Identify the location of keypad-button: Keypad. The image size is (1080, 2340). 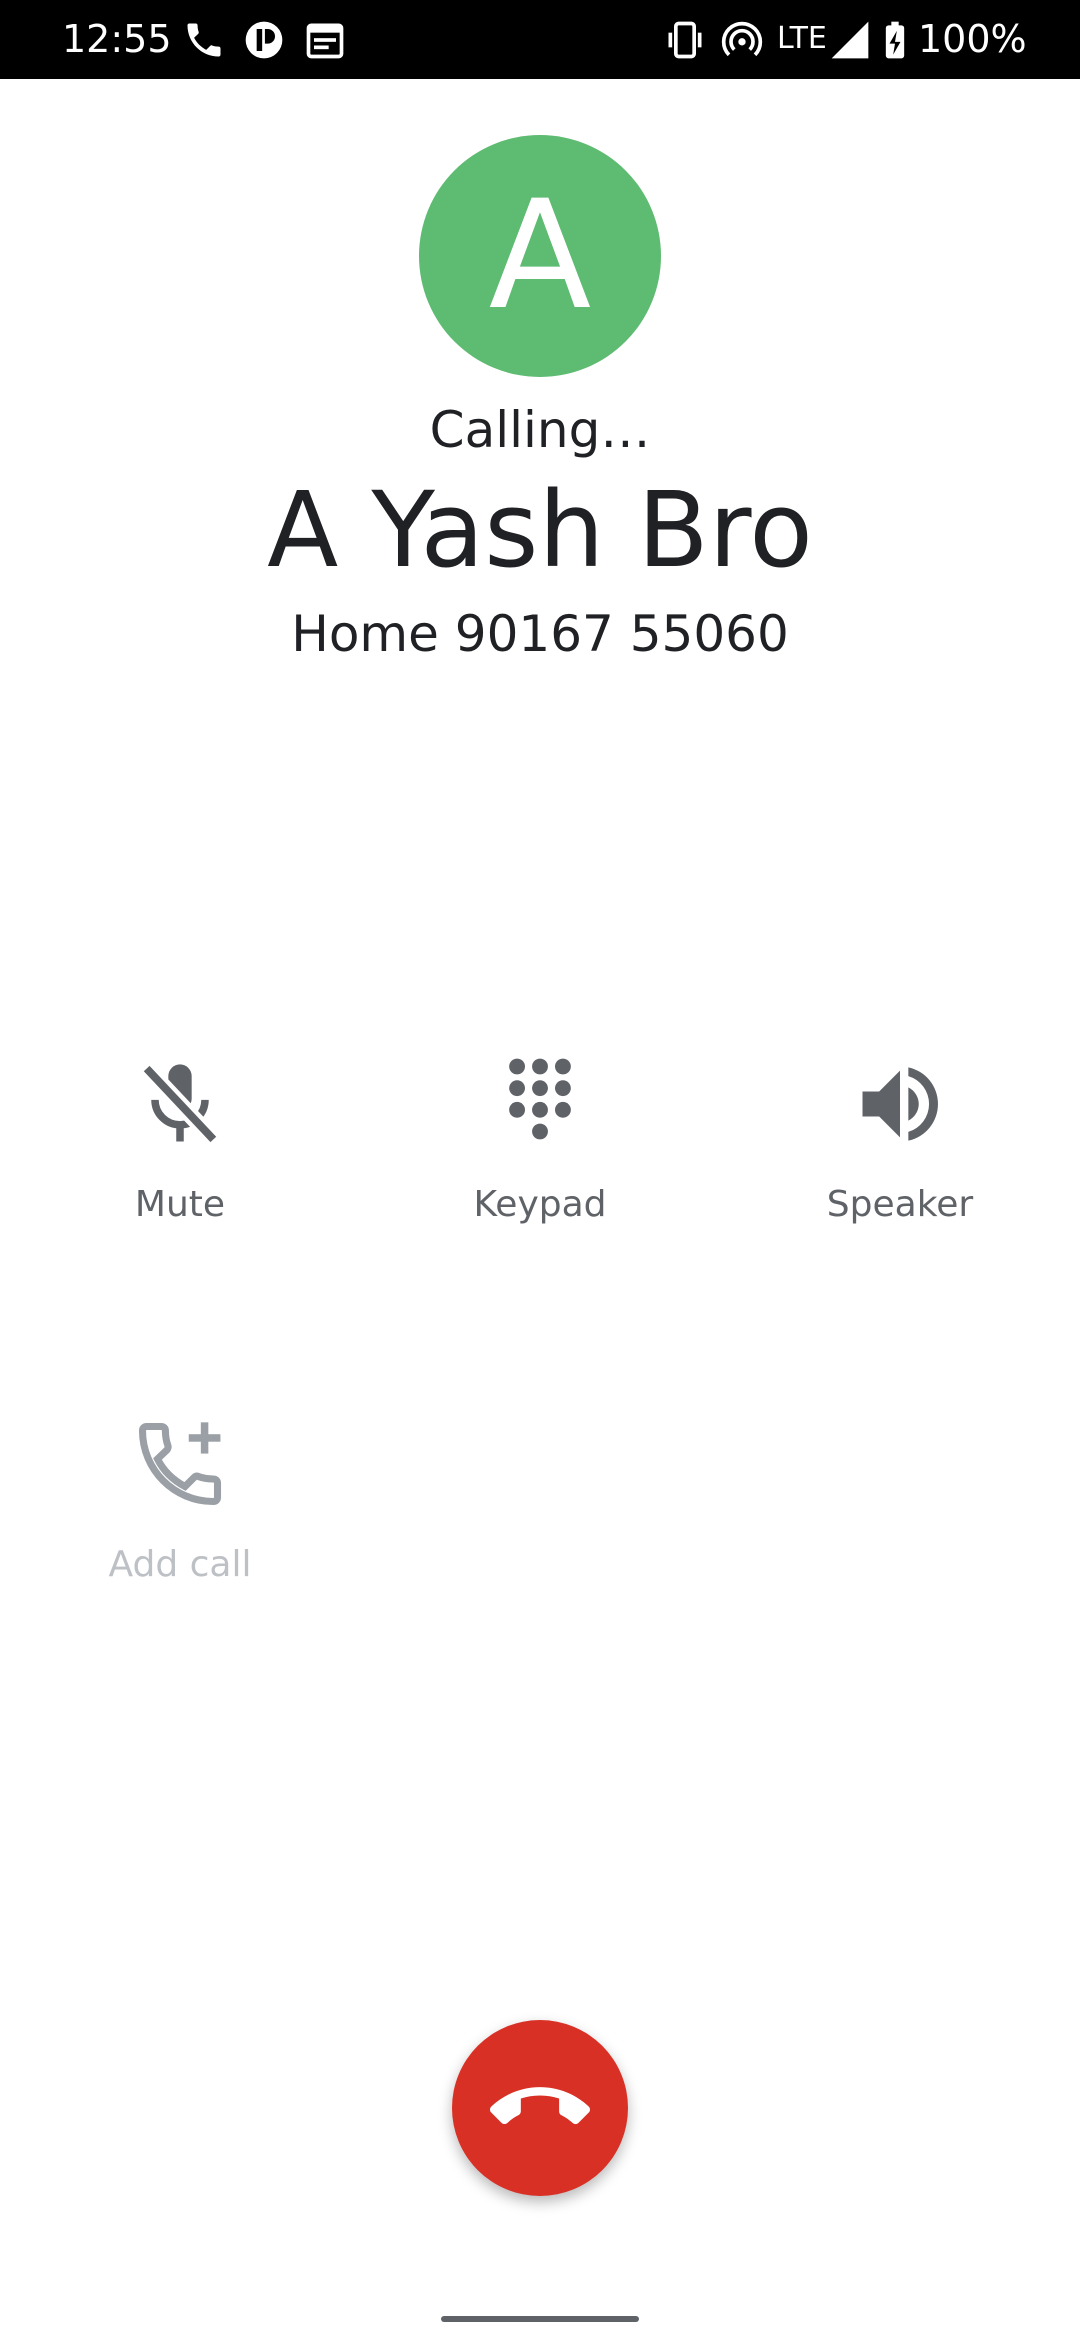
(540, 1184).